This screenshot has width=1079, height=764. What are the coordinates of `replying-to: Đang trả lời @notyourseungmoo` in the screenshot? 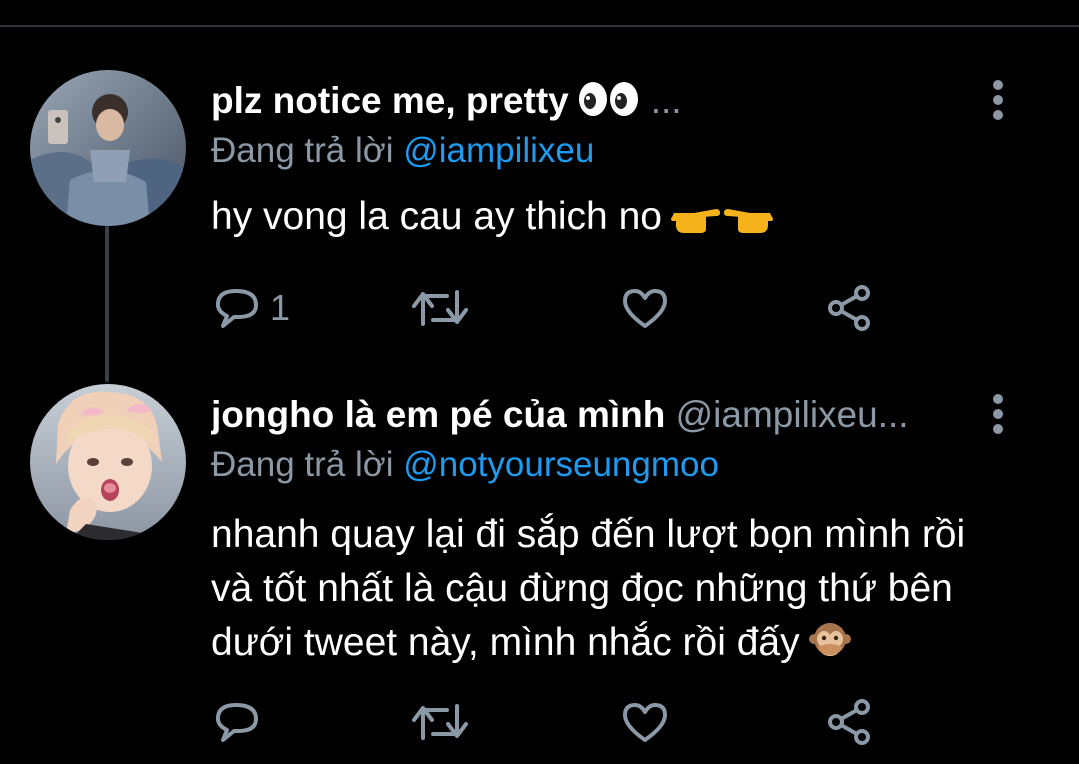 It's located at (465, 465).